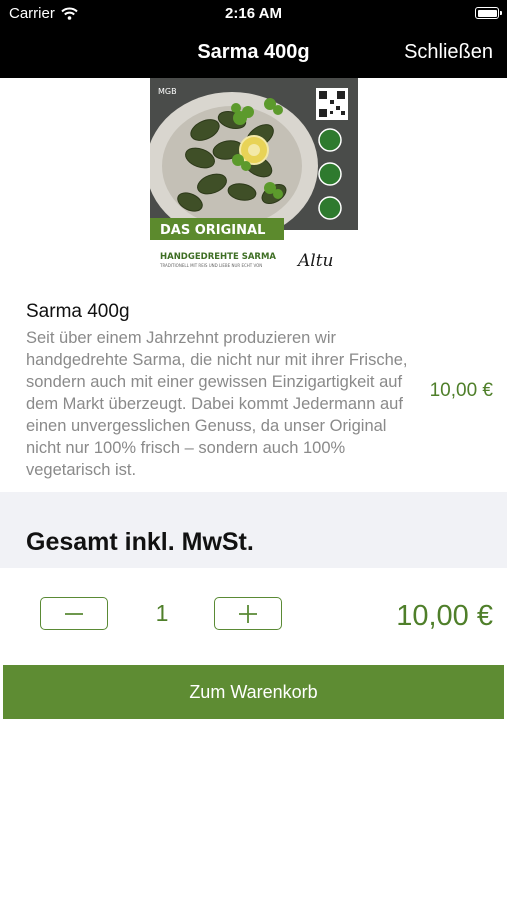  What do you see at coordinates (444, 616) in the screenshot?
I see `total-price: 10,00 €` at bounding box center [444, 616].